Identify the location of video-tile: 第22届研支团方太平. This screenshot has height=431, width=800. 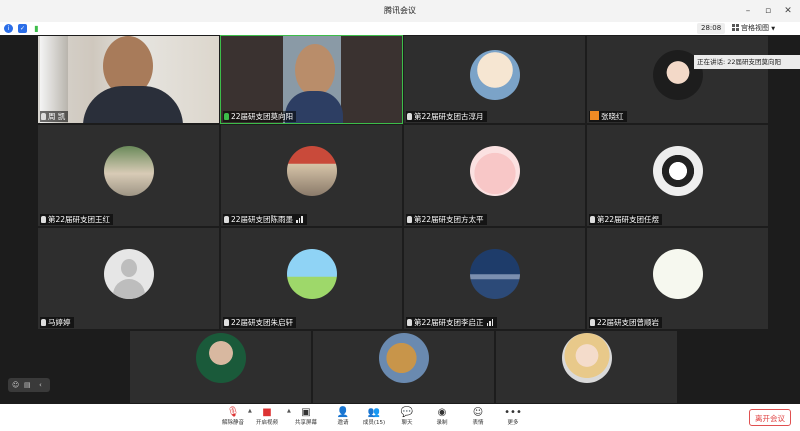
(494, 175).